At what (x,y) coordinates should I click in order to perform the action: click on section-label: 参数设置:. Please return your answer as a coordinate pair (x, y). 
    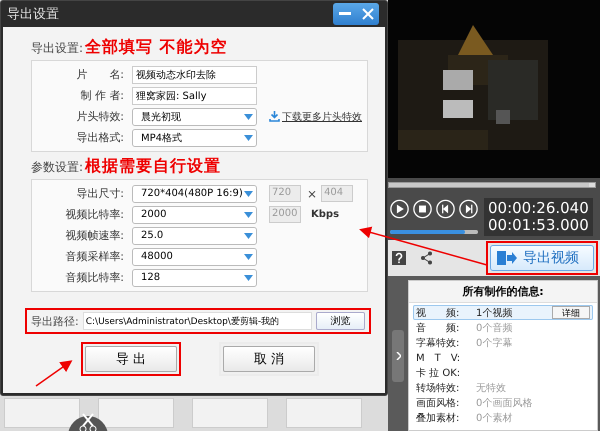
    Looking at the image, I should click on (57, 167).